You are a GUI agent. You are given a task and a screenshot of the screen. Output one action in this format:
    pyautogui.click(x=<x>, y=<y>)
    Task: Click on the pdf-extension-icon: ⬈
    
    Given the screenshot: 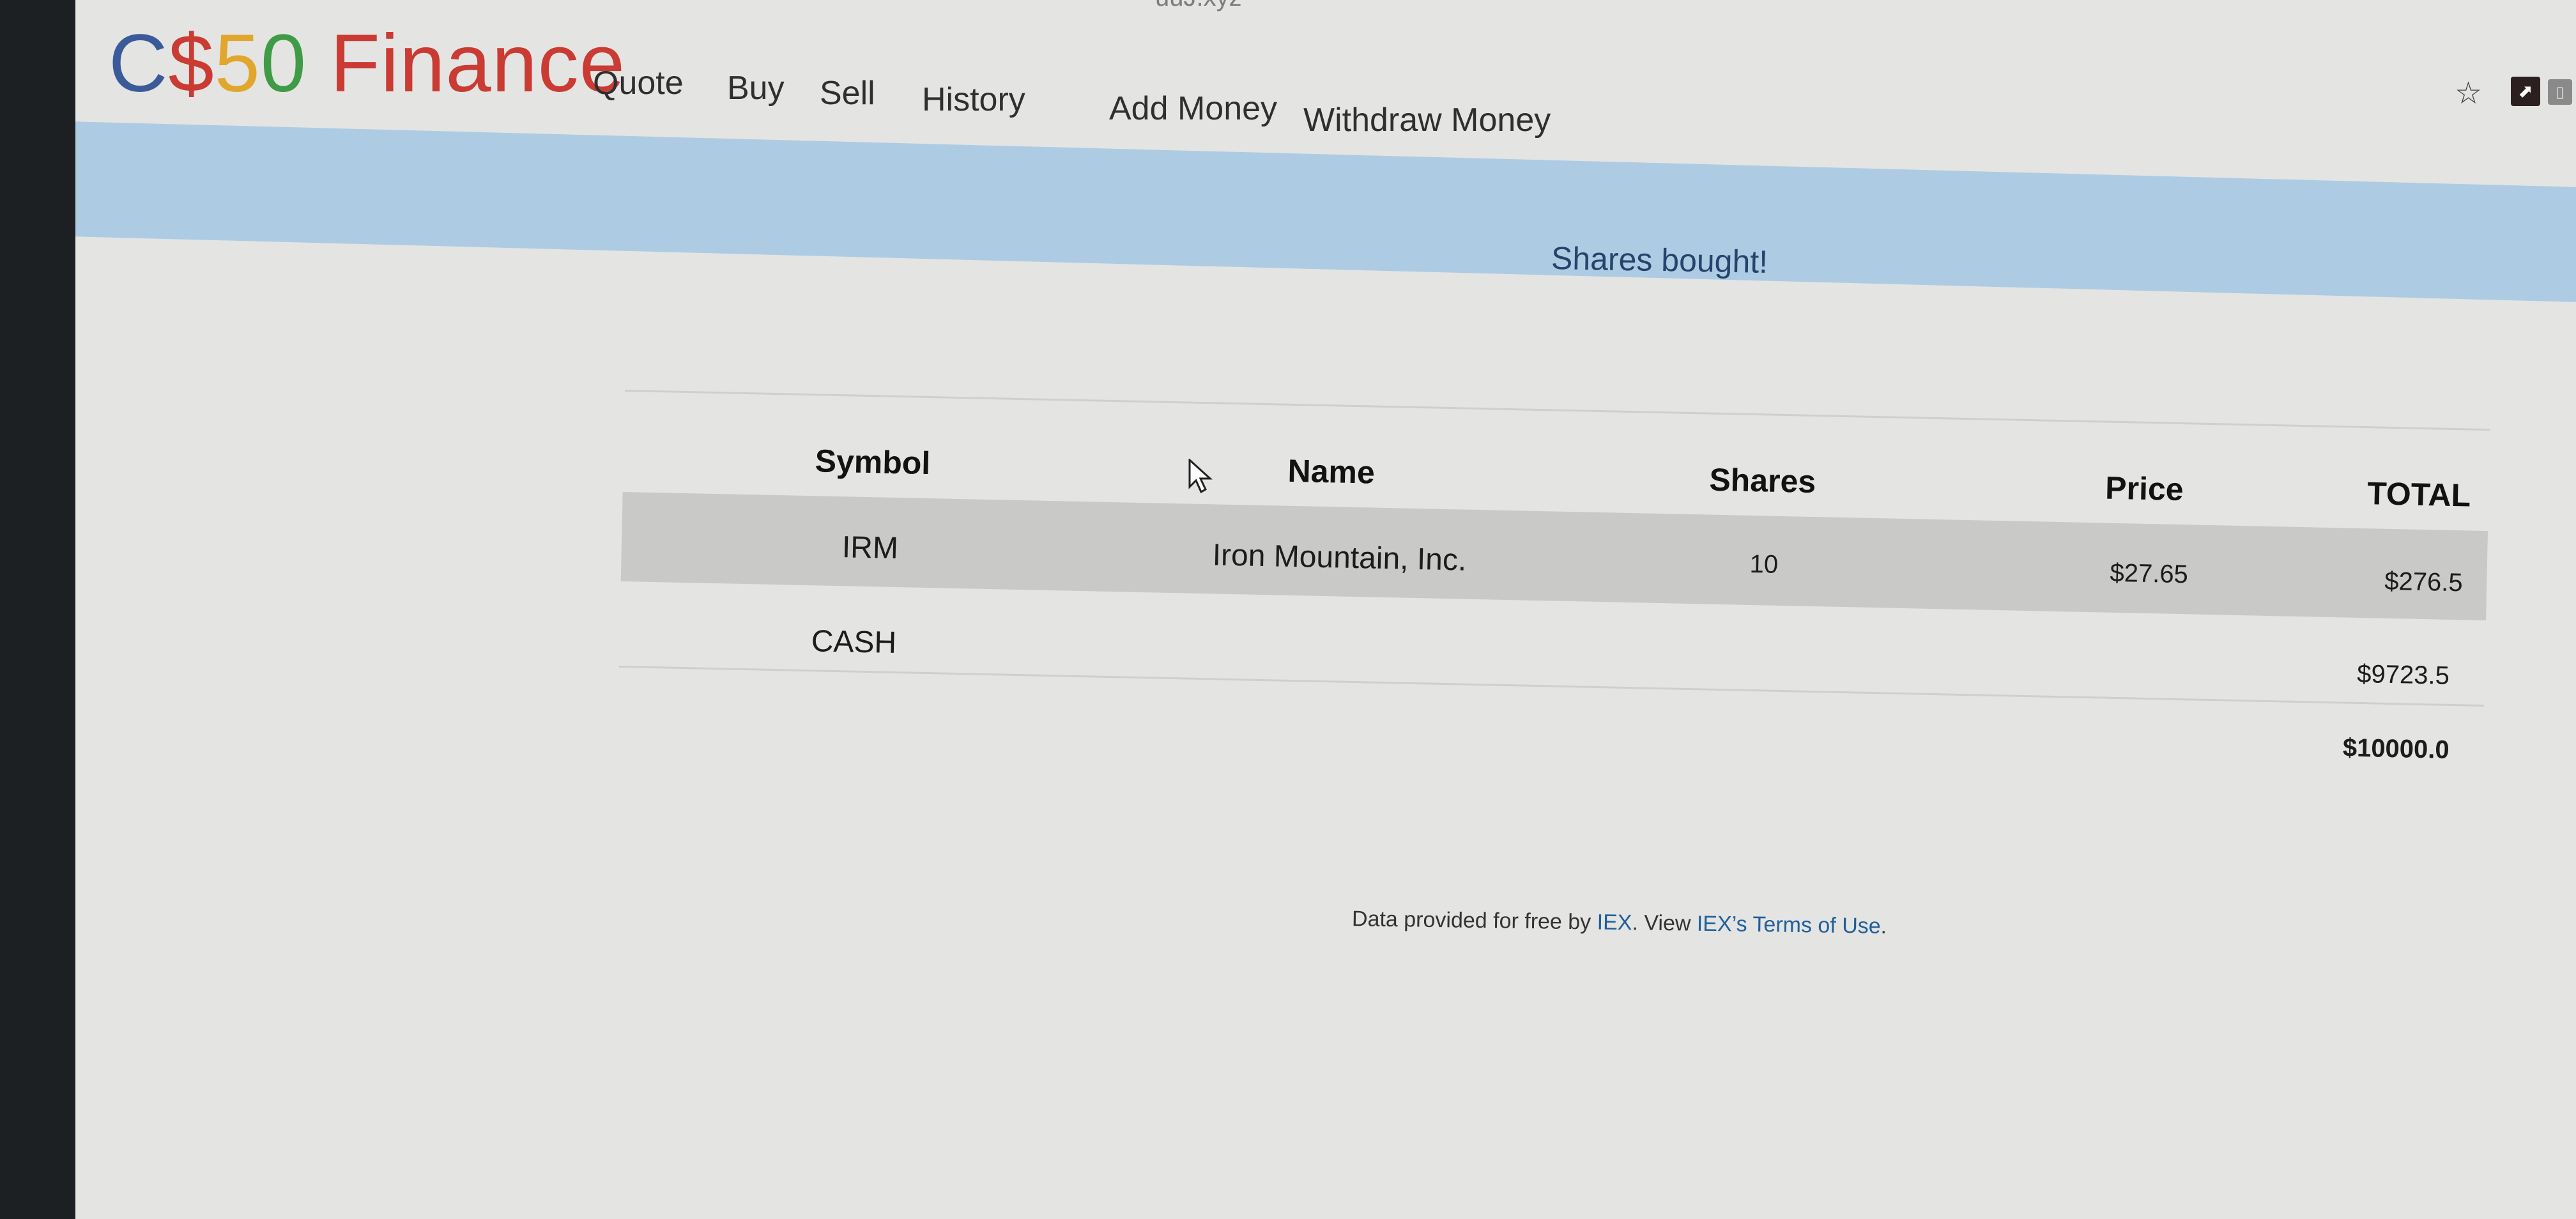 What is the action you would take?
    pyautogui.click(x=2525, y=91)
    